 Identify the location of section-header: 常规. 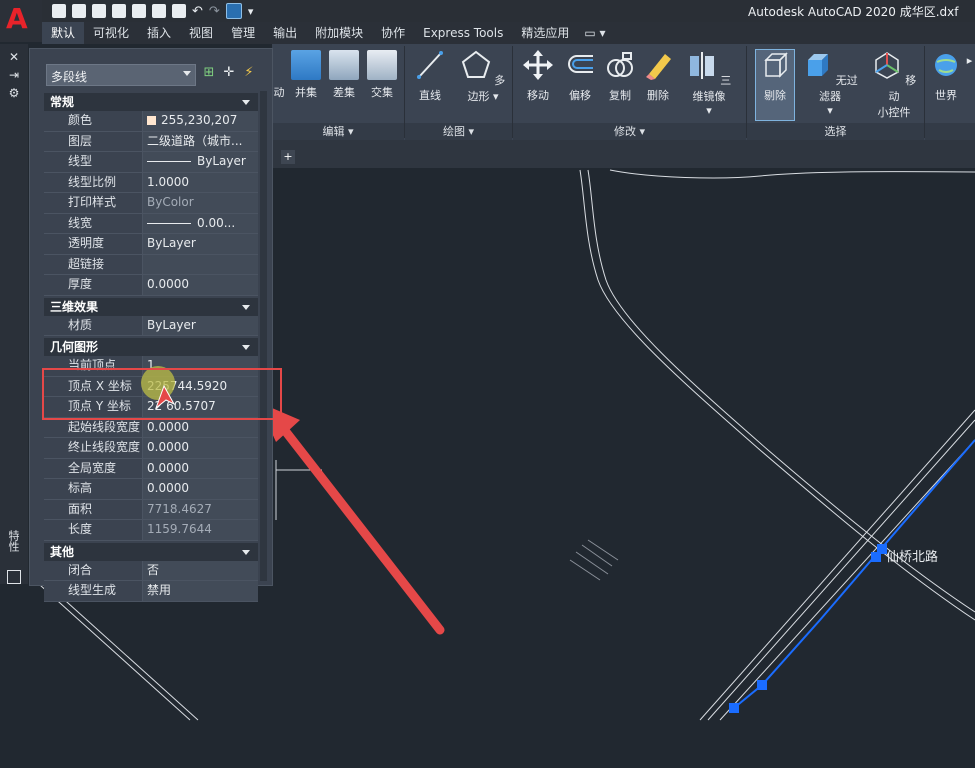
(151, 102).